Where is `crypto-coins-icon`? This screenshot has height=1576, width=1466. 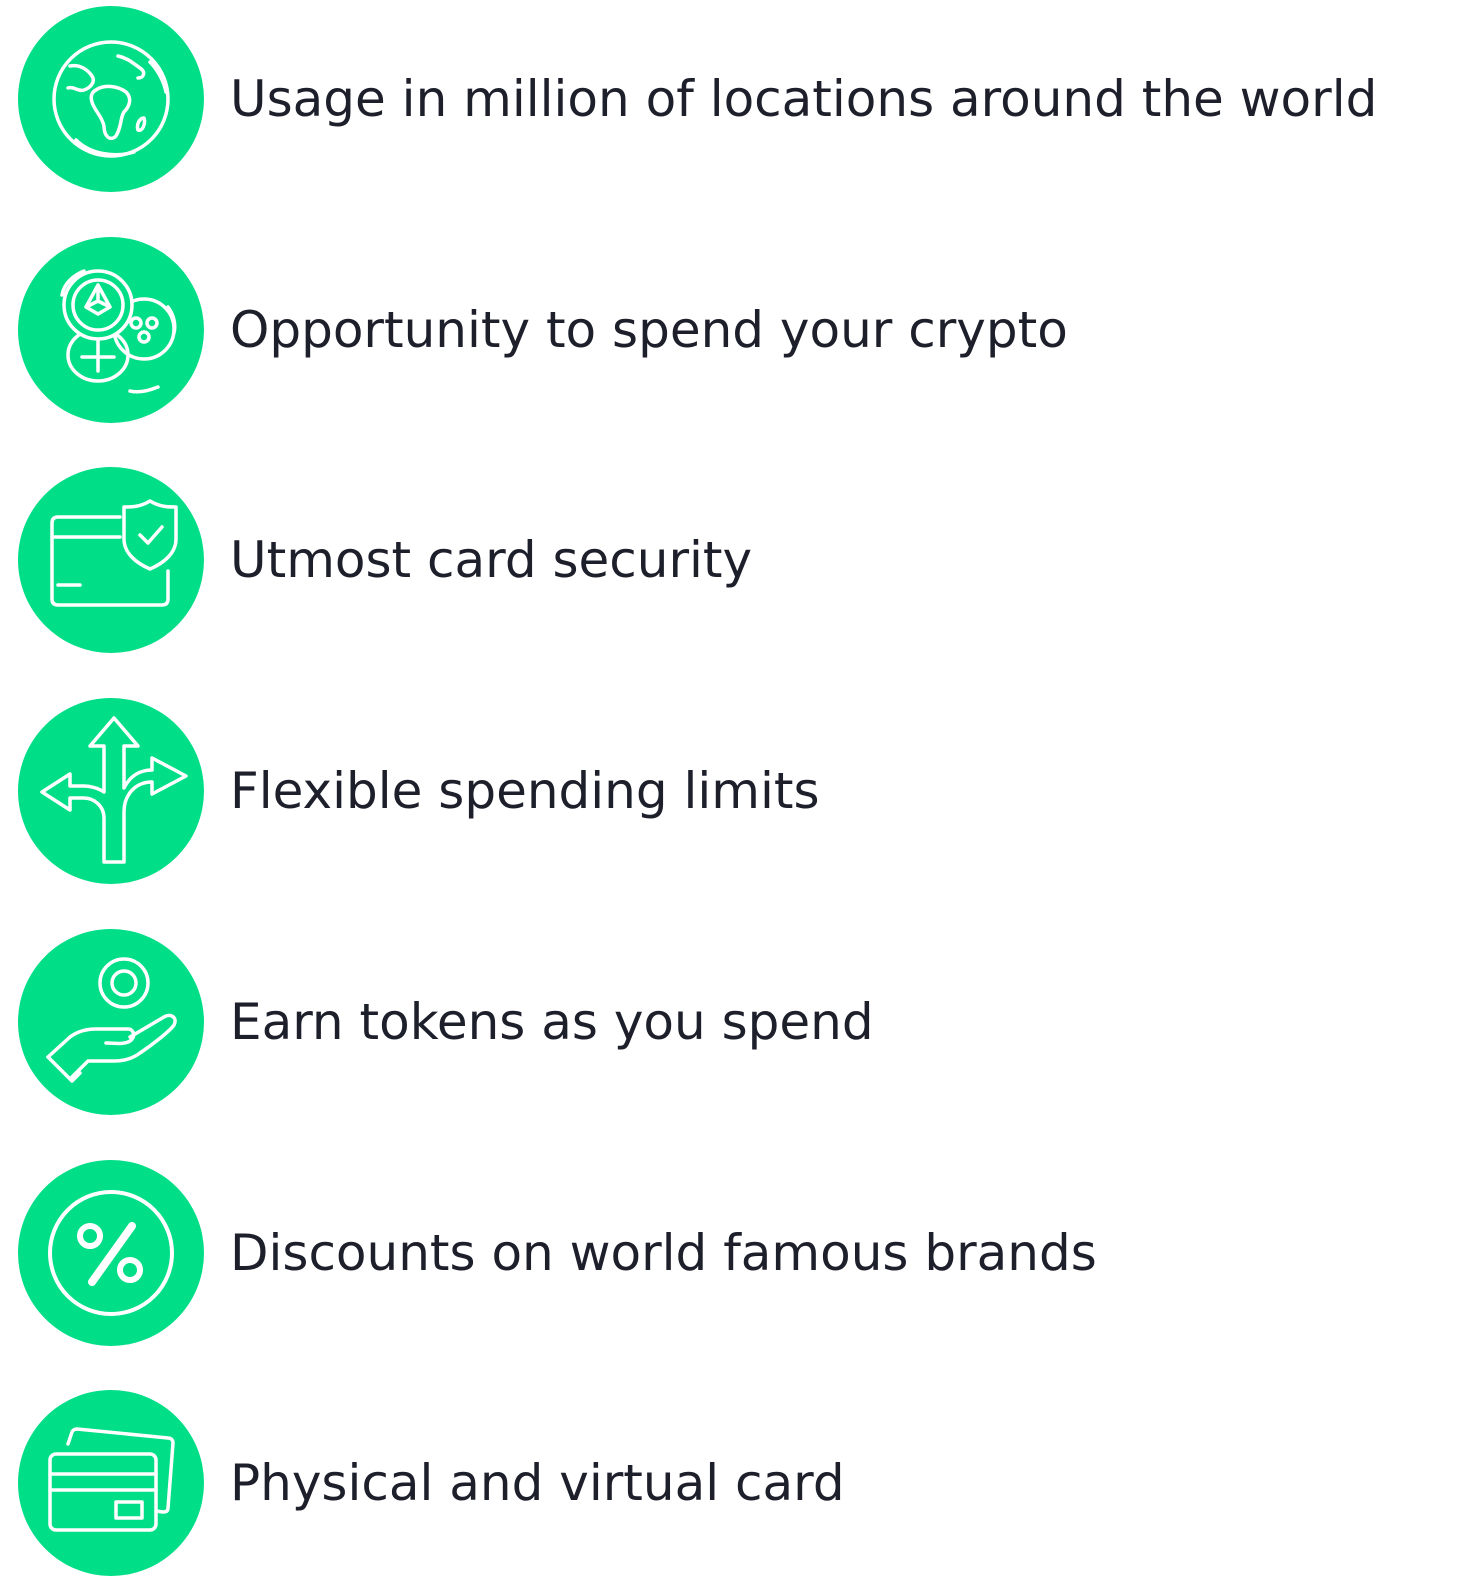
crypto-coins-icon is located at coordinates (111, 330).